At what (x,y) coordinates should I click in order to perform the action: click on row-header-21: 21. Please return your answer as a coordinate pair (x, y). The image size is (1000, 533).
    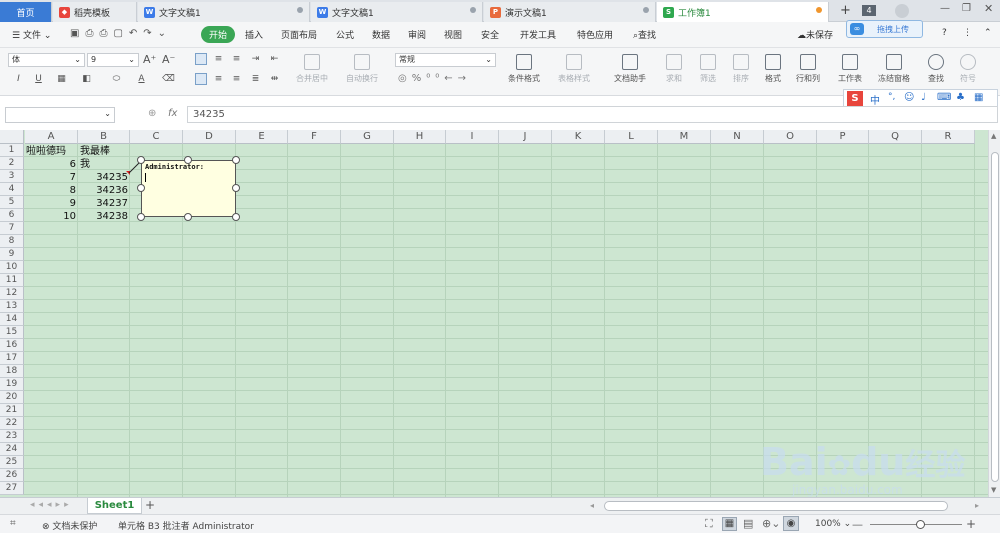
    Looking at the image, I should click on (12, 410).